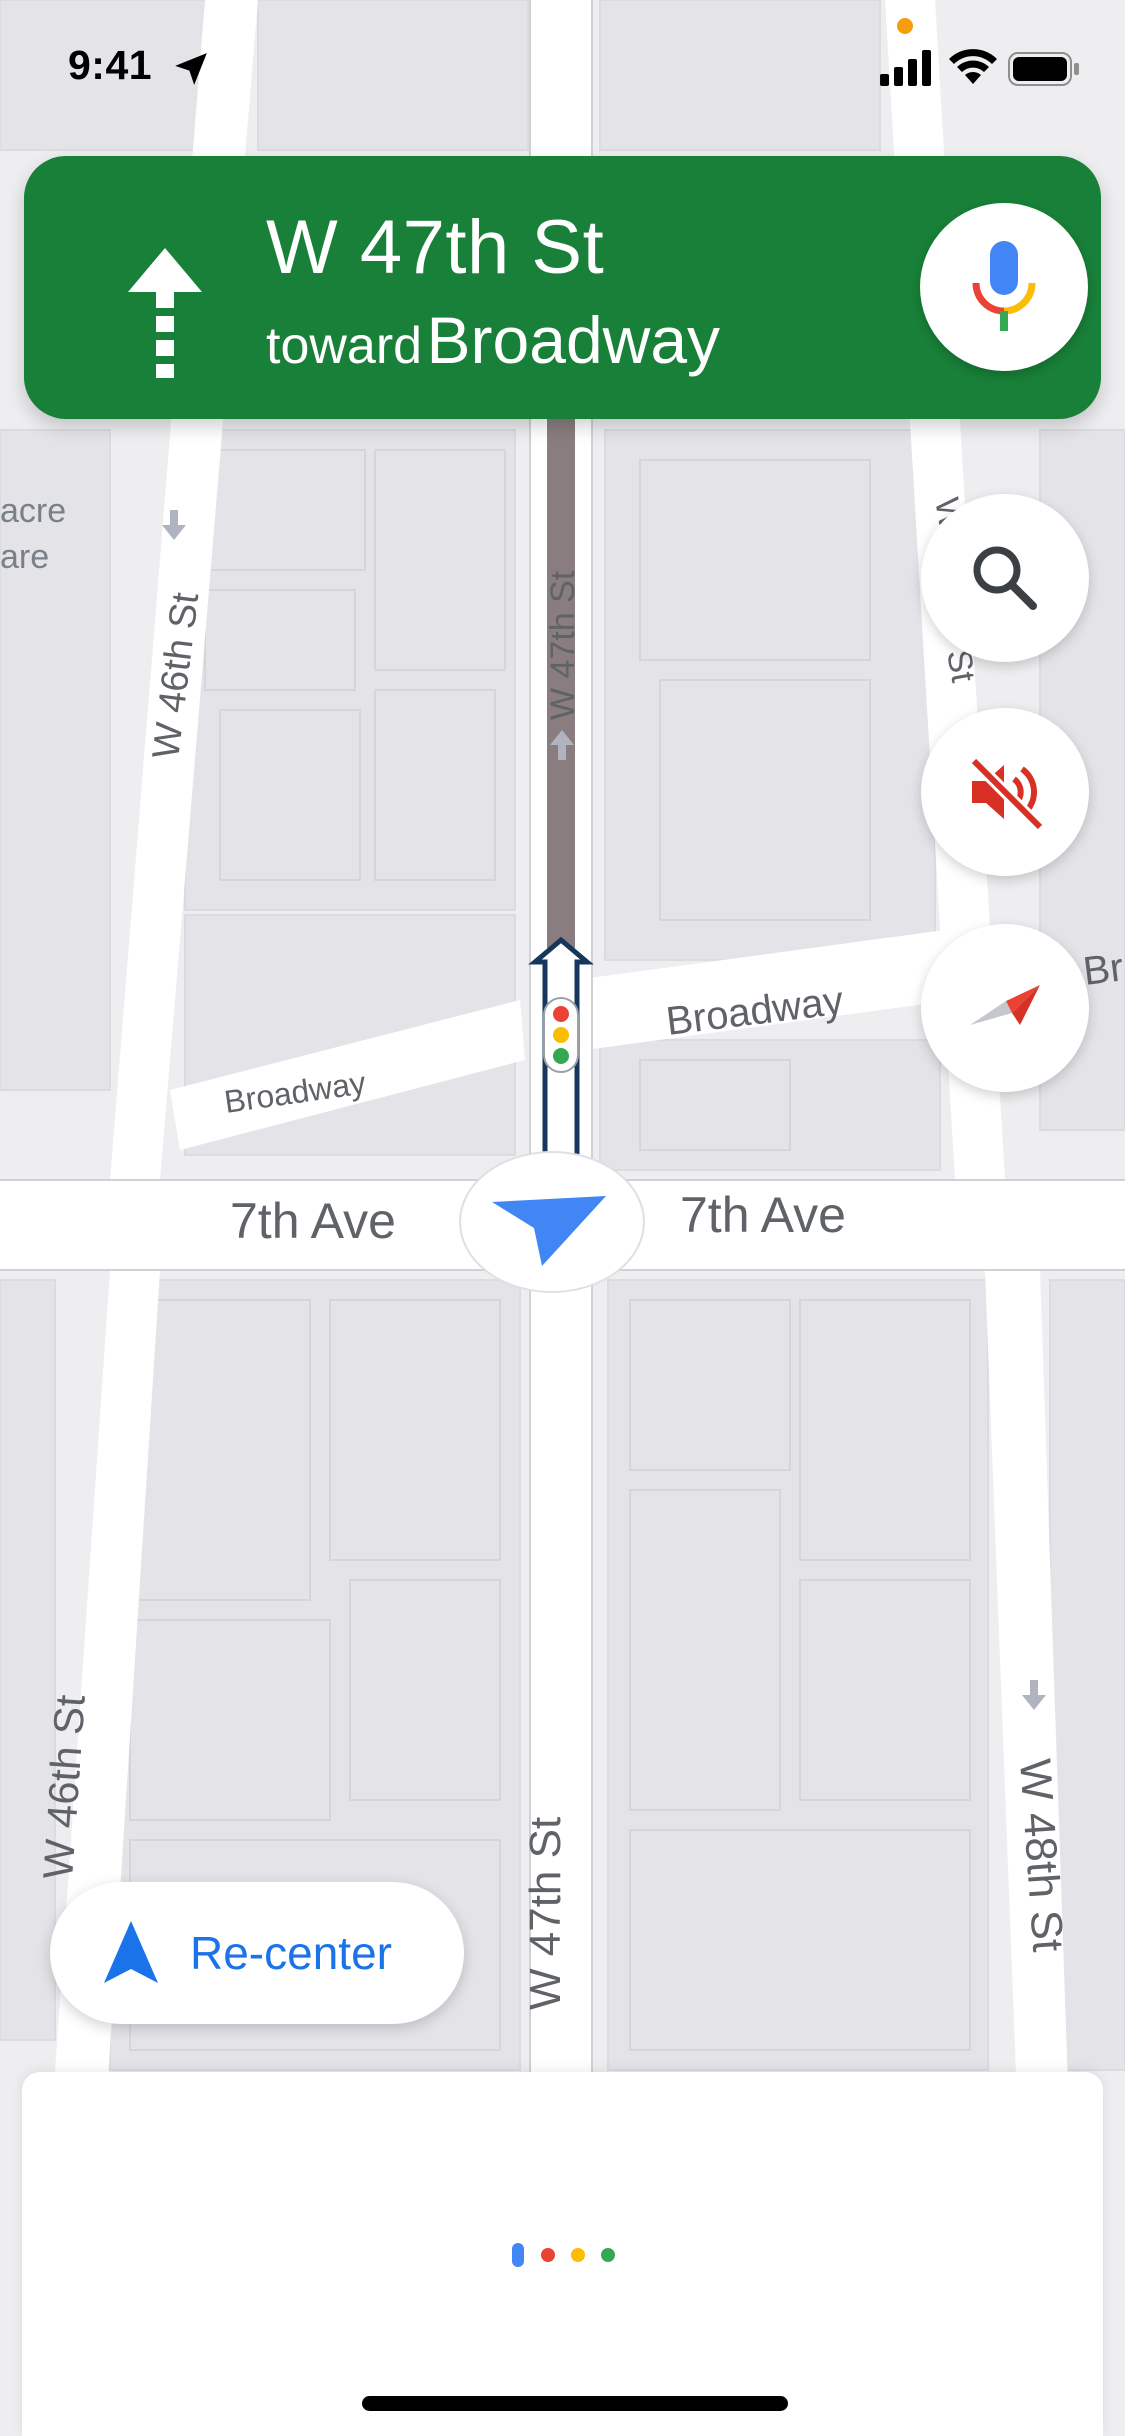 The height and width of the screenshot is (2436, 1125). What do you see at coordinates (545, 1913) in the screenshot?
I see `label-w47-bottom: W 47th St` at bounding box center [545, 1913].